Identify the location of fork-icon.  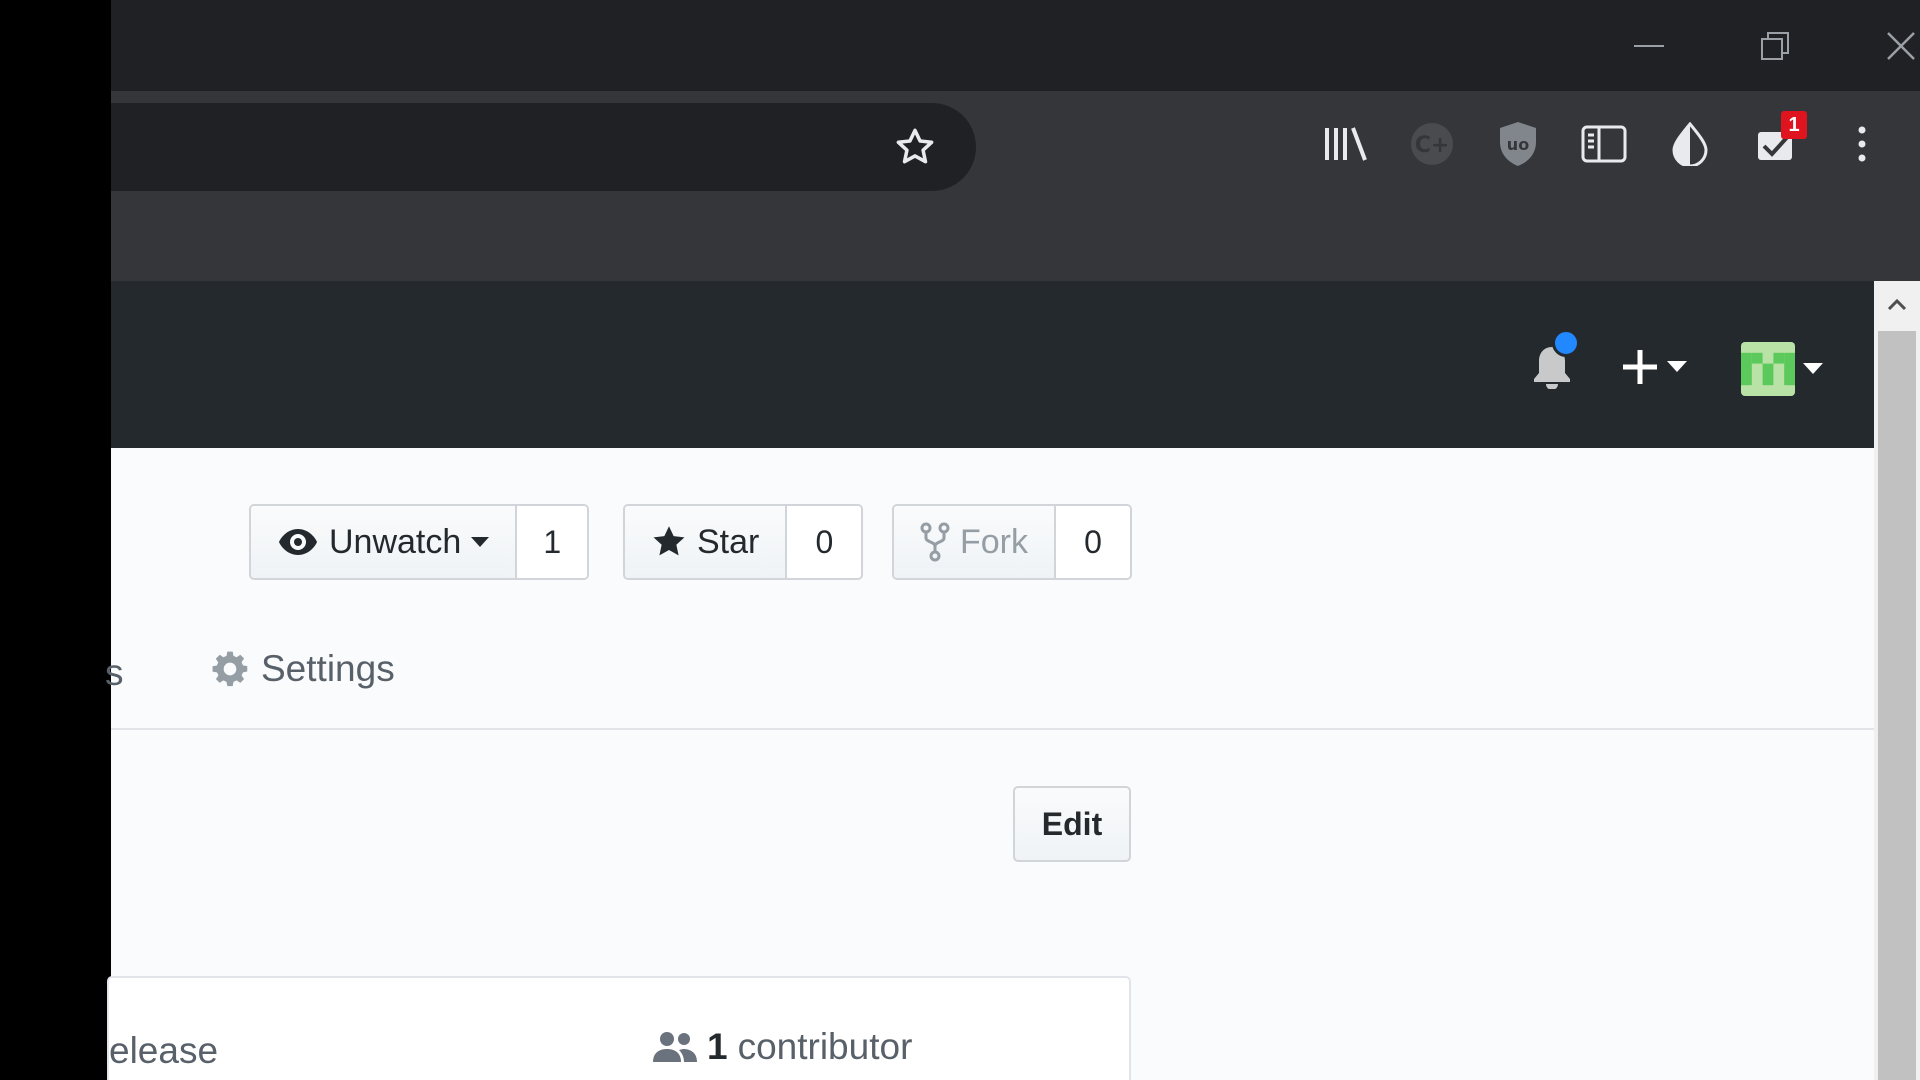
(935, 542).